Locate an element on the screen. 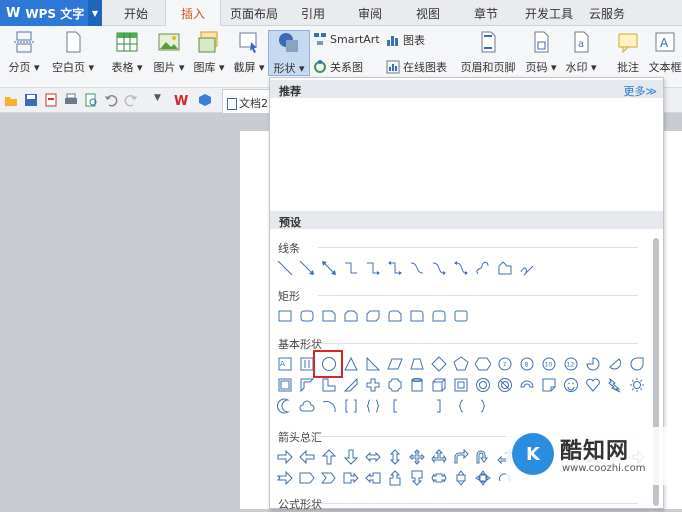  can-shape is located at coordinates (417, 385).